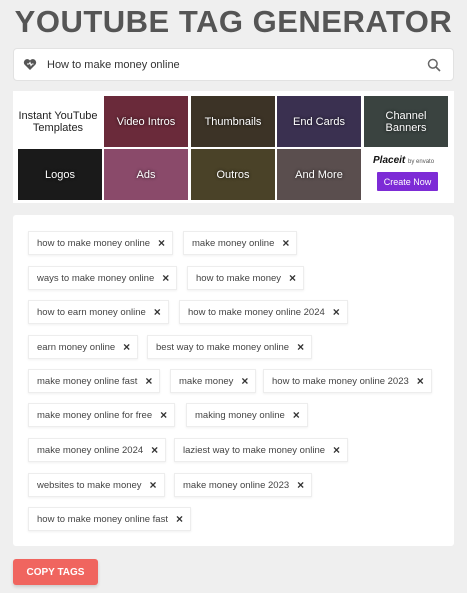  I want to click on tag-label: laziest way to make money online, so click(254, 450).